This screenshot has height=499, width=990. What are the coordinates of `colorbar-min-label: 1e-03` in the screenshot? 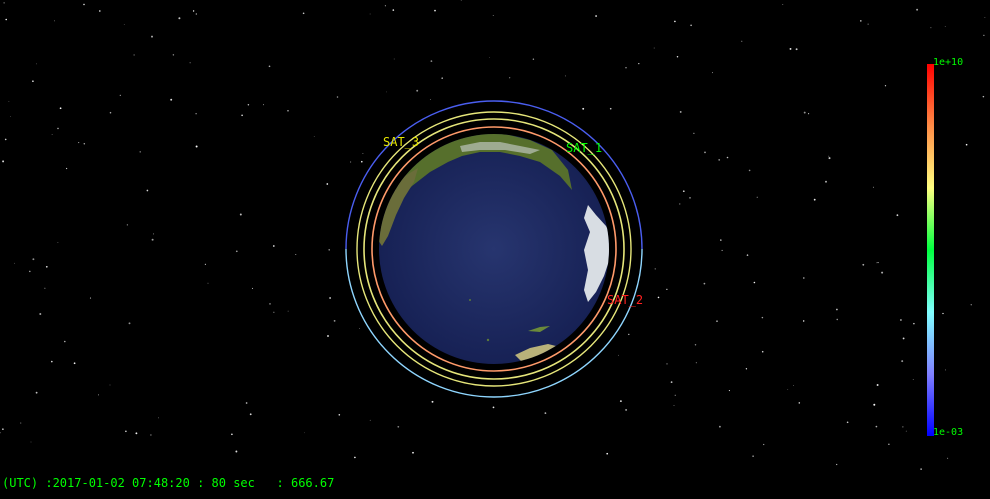 It's located at (948, 432).